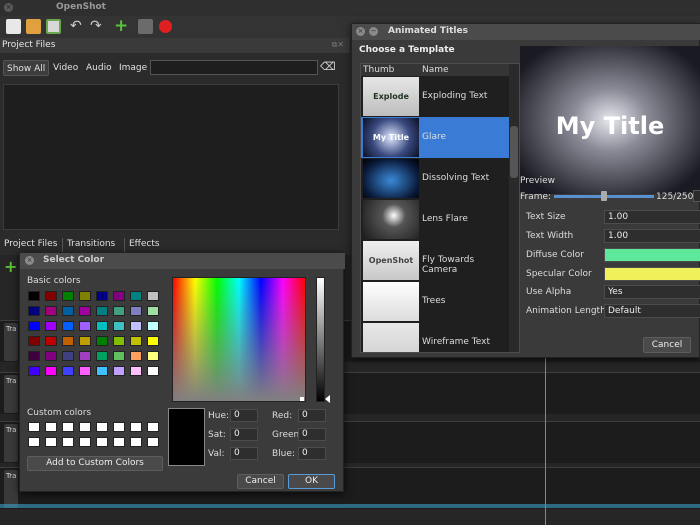 The width and height of the screenshot is (700, 525). Describe the element at coordinates (328, 67) in the screenshot. I see `clear-filter-icon: ⌫` at that location.